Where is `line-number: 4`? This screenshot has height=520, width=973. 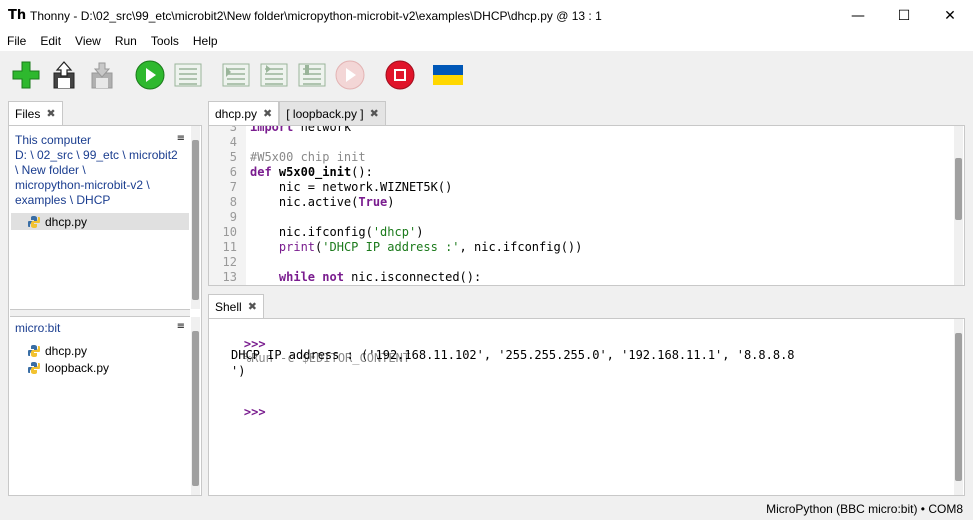
line-number: 4 is located at coordinates (233, 142).